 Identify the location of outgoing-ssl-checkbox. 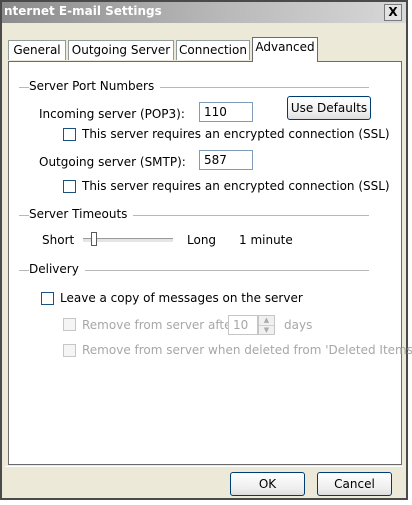
(69, 186).